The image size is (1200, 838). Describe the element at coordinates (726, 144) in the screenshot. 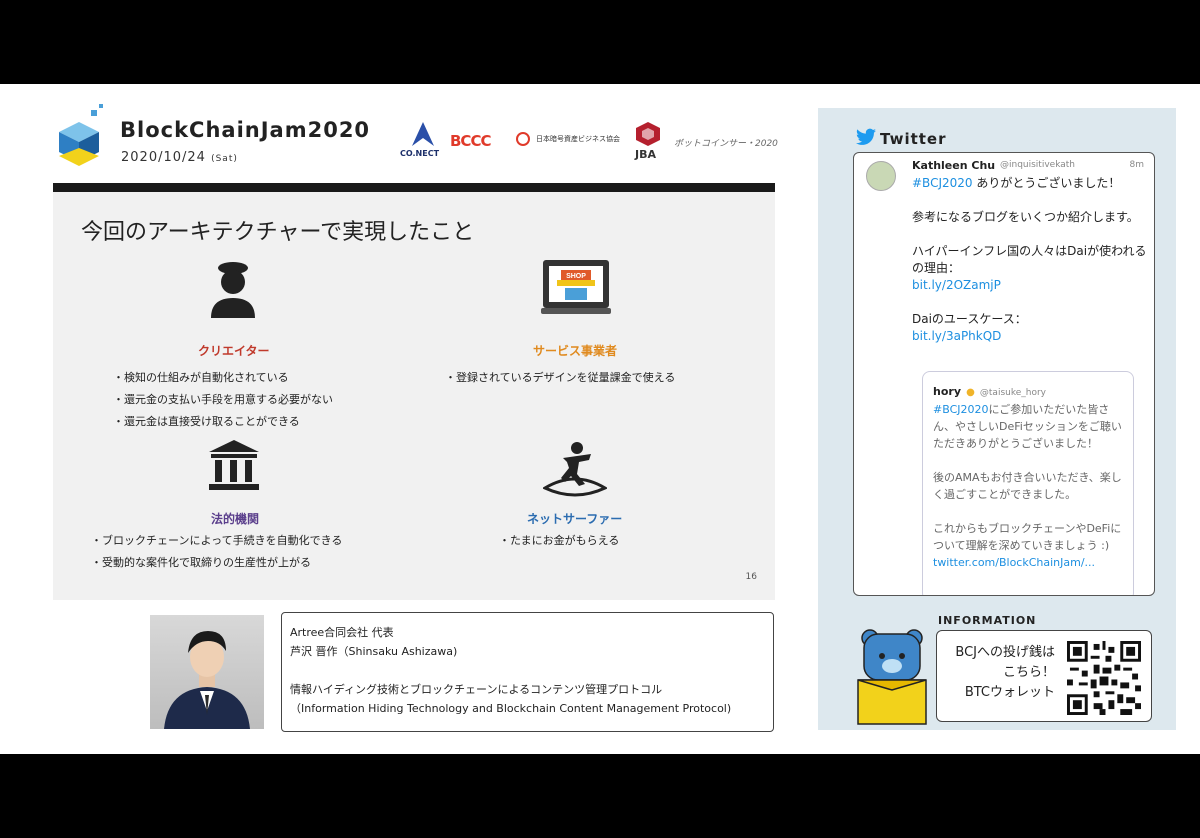

I see `sponsor-botcon: ボットコインサー・2020` at that location.